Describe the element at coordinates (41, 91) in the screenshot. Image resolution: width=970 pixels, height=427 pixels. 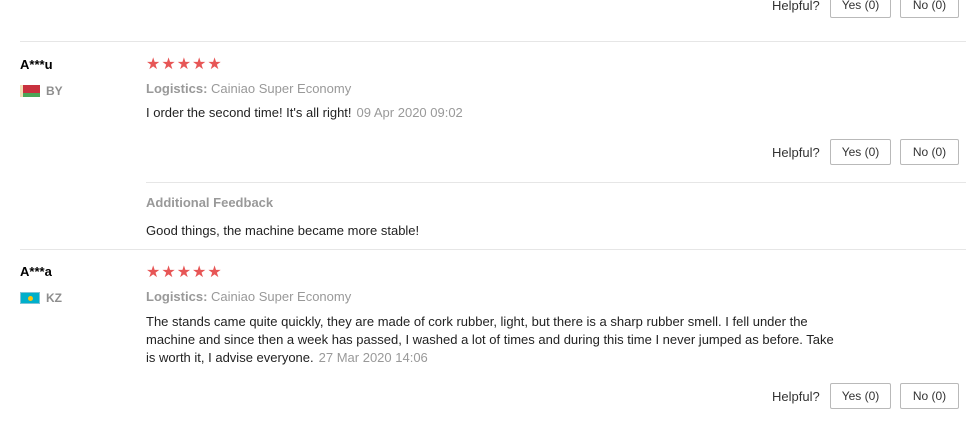
I see `reviewer-country: BY` at that location.